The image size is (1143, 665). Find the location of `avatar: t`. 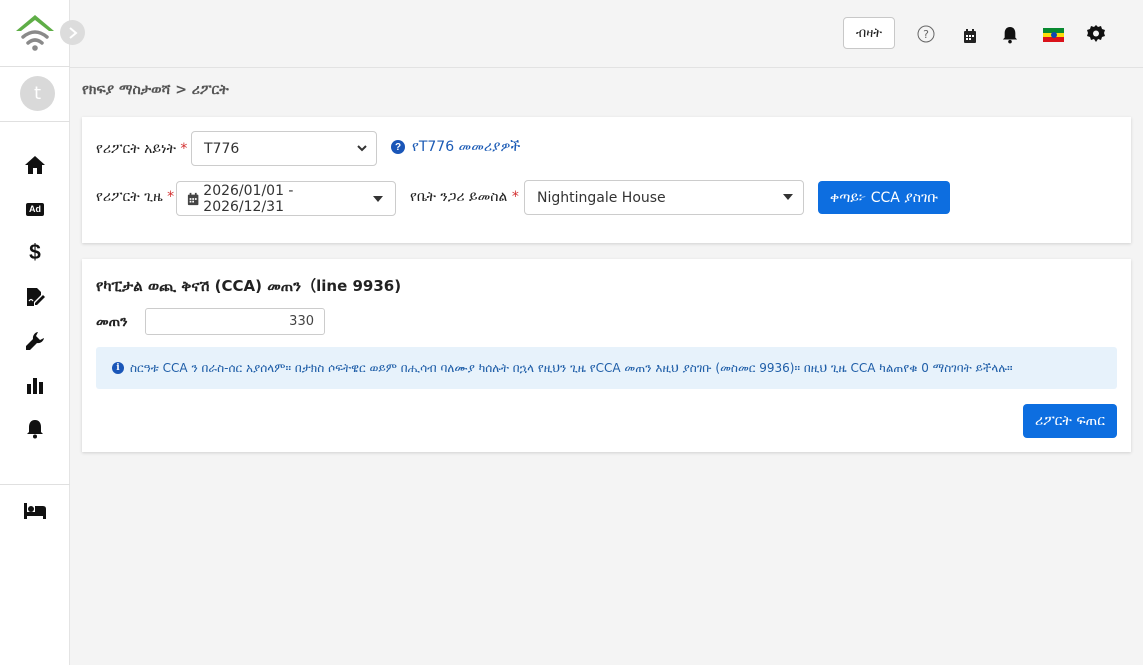

avatar: t is located at coordinates (37, 93).